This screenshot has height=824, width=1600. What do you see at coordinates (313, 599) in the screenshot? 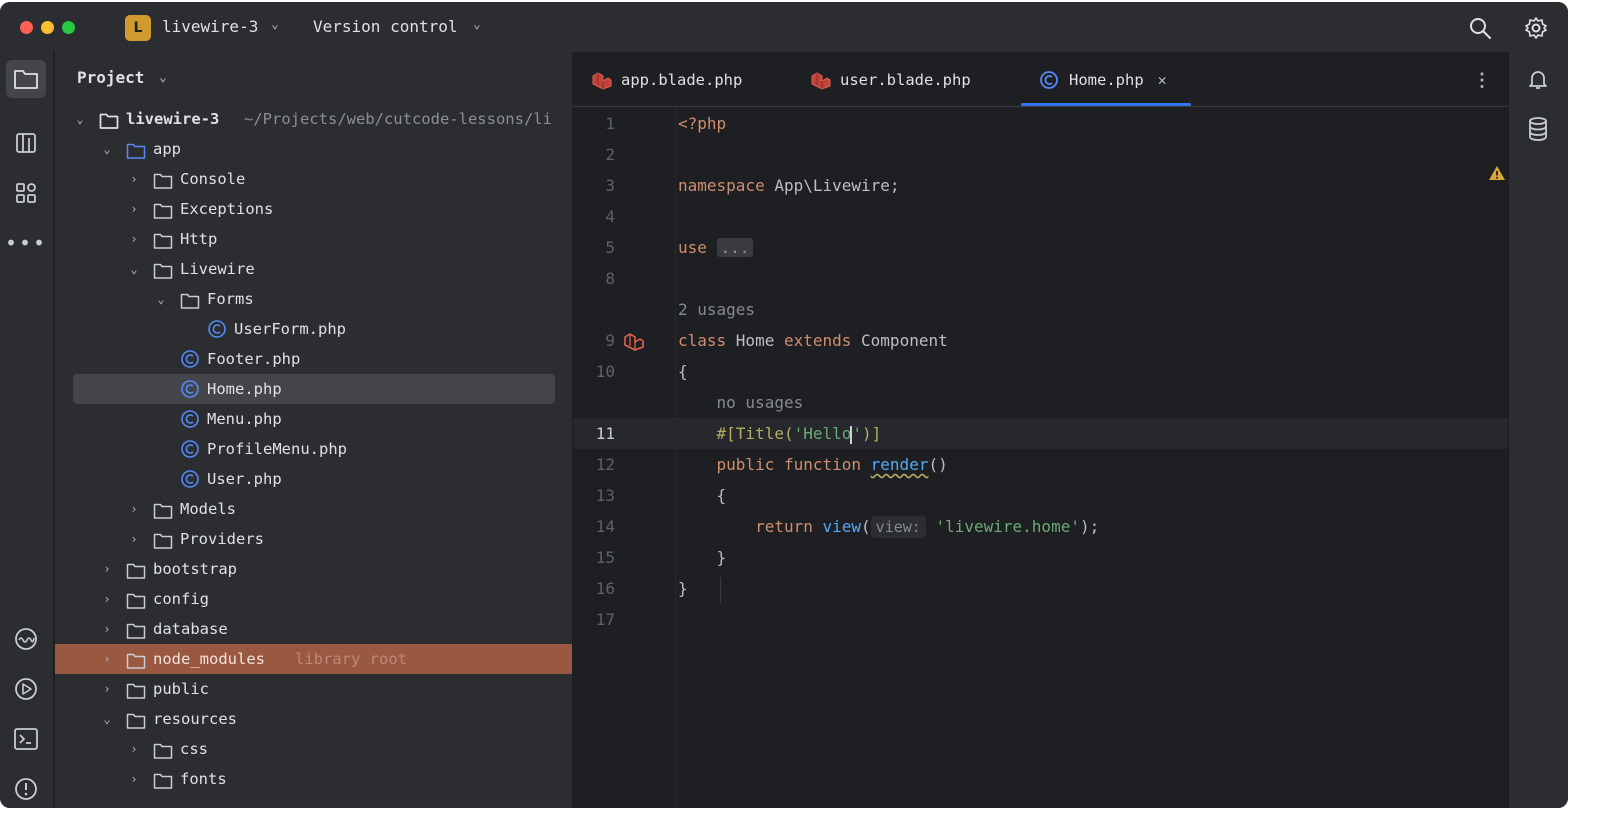
I see `tree-item-config: › config` at bounding box center [313, 599].